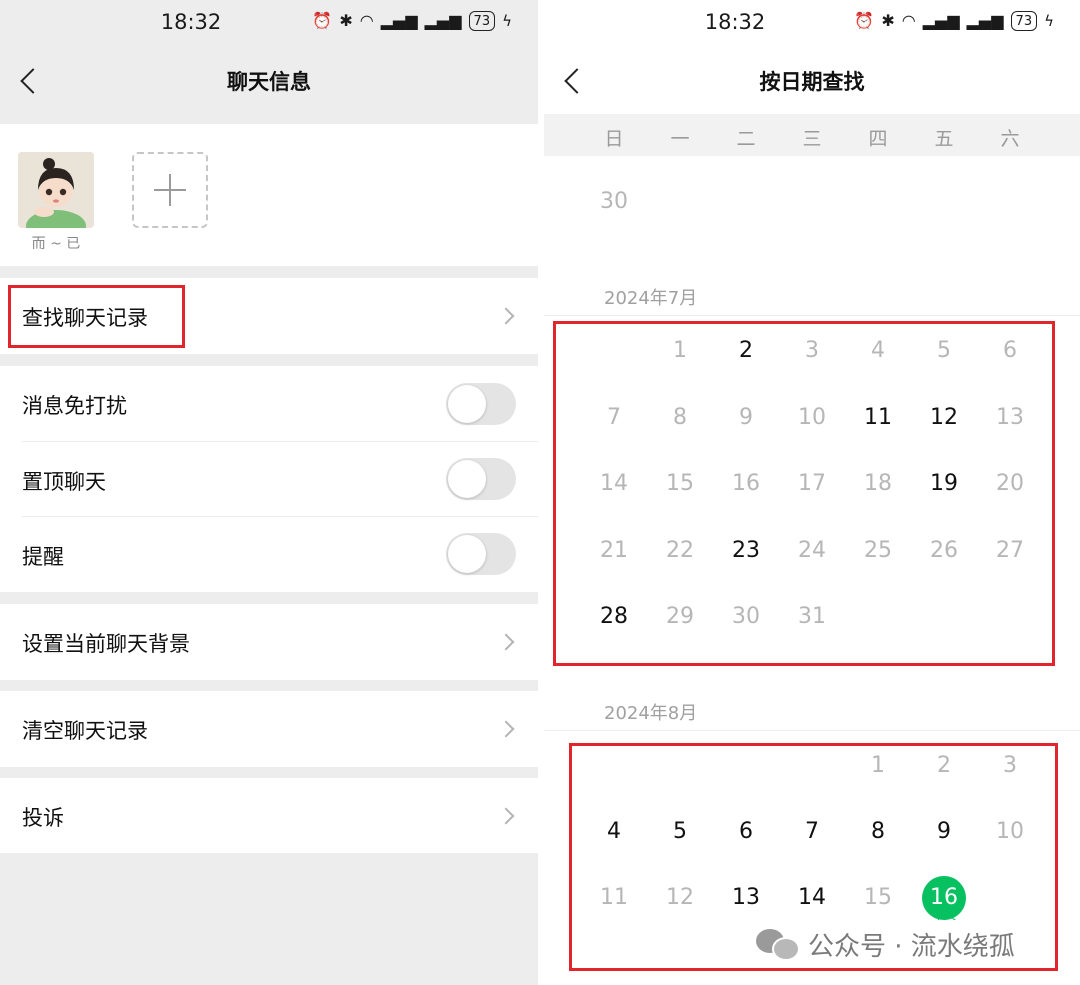  Describe the element at coordinates (43, 557) in the screenshot. I see `remind-label: 提醒` at that location.